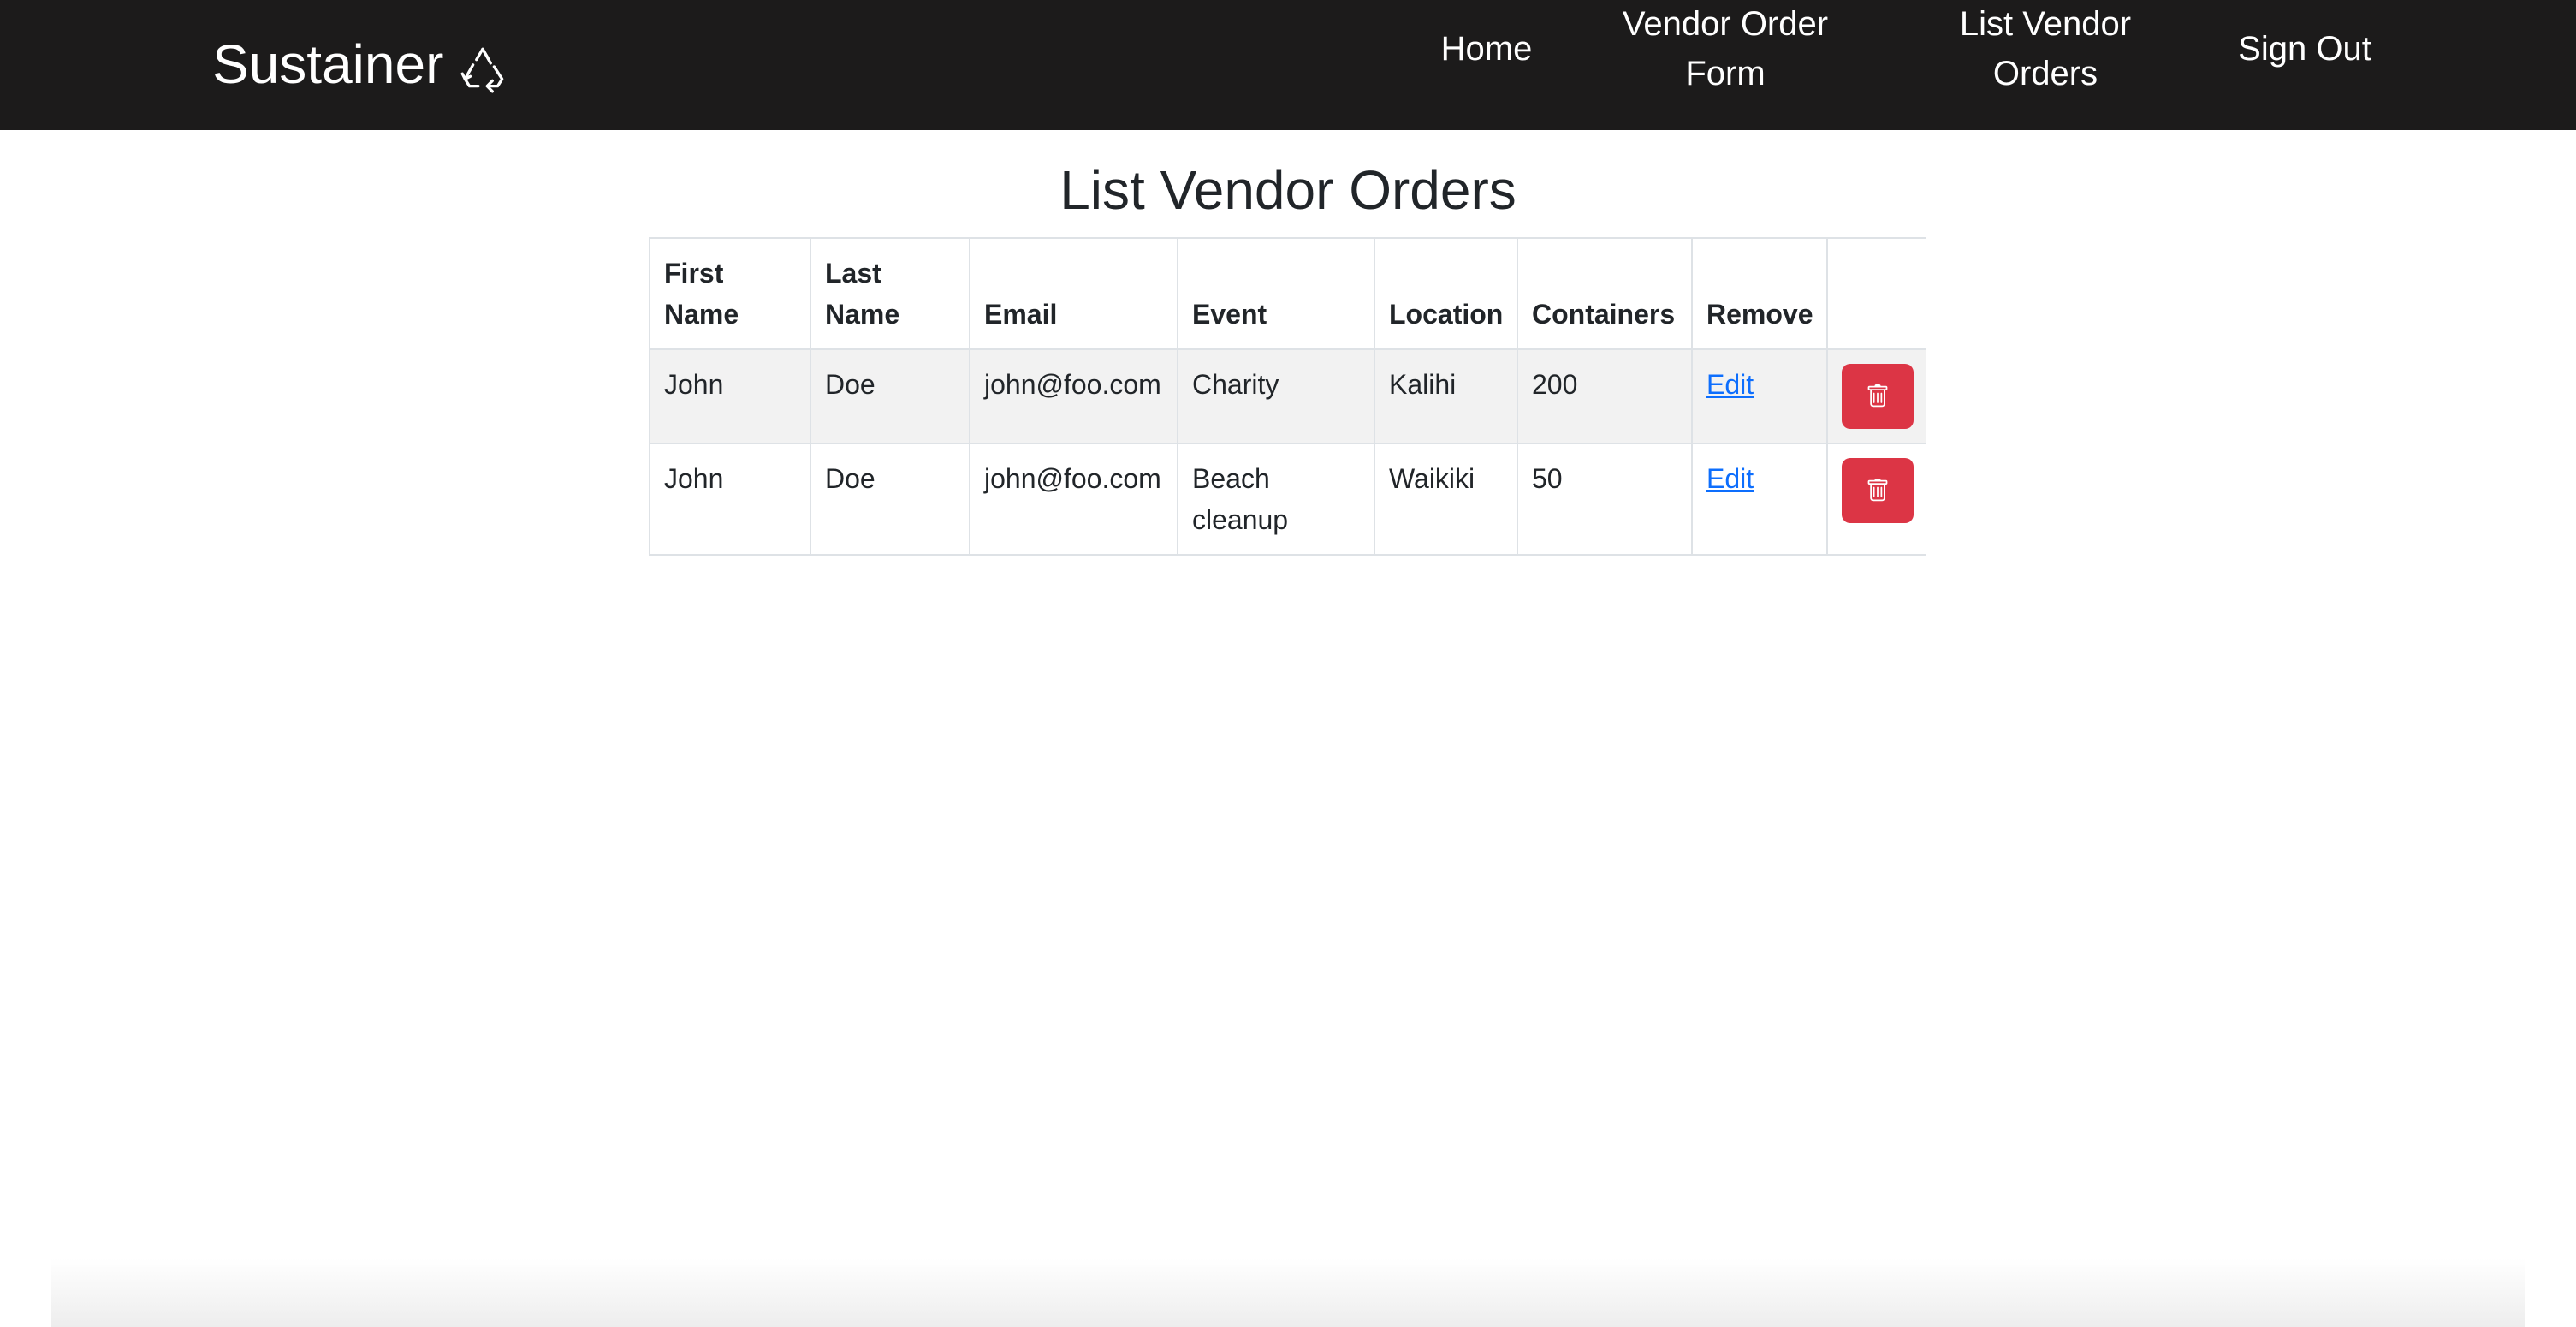 The image size is (2576, 1327). I want to click on nav-sign-out-label: Sign Out, so click(2304, 49).